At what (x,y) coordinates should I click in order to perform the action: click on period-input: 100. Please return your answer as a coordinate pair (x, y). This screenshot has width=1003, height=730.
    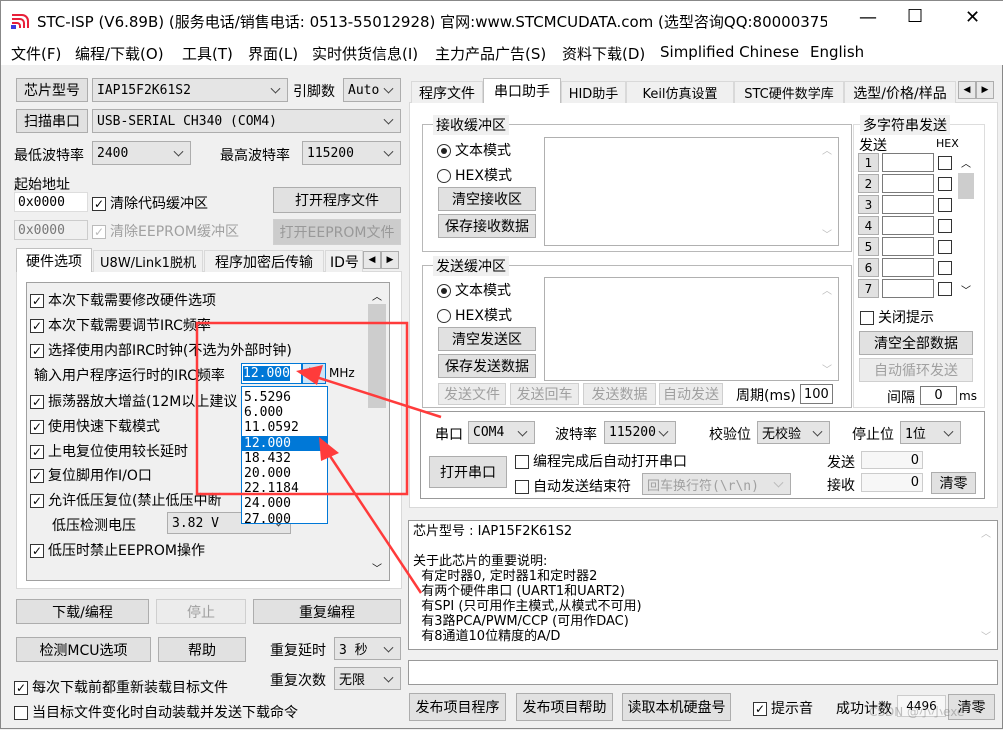
    Looking at the image, I should click on (816, 394).